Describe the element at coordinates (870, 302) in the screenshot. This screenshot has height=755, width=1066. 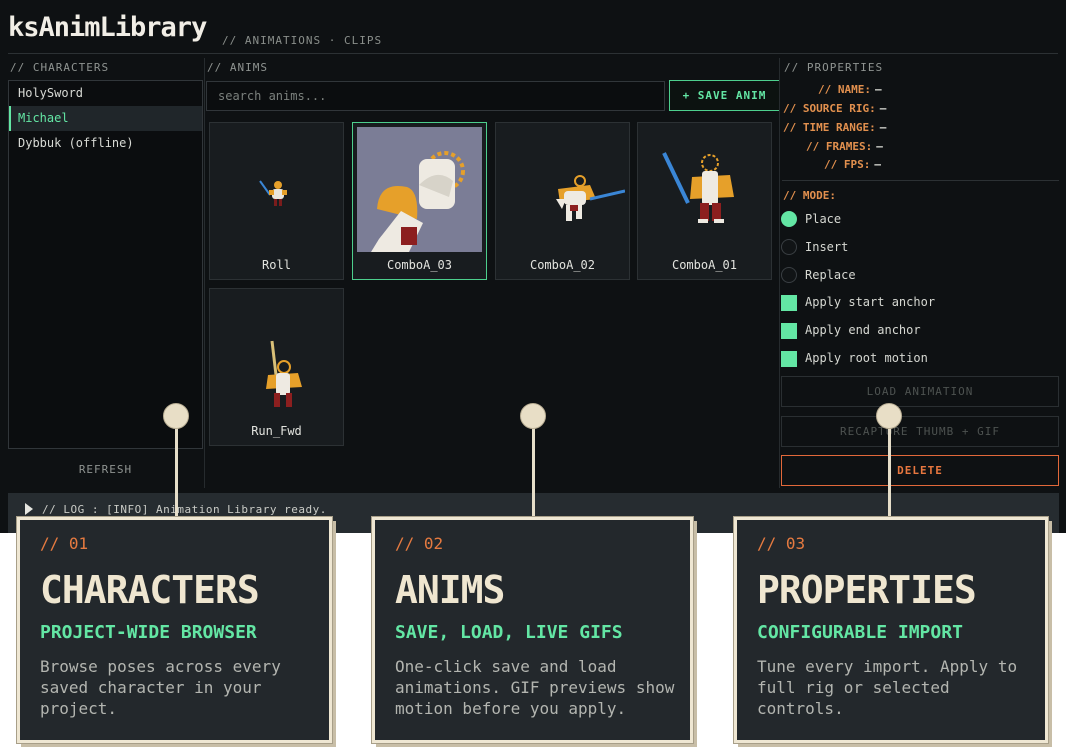
I see `option-label: Apply start anchor` at that location.